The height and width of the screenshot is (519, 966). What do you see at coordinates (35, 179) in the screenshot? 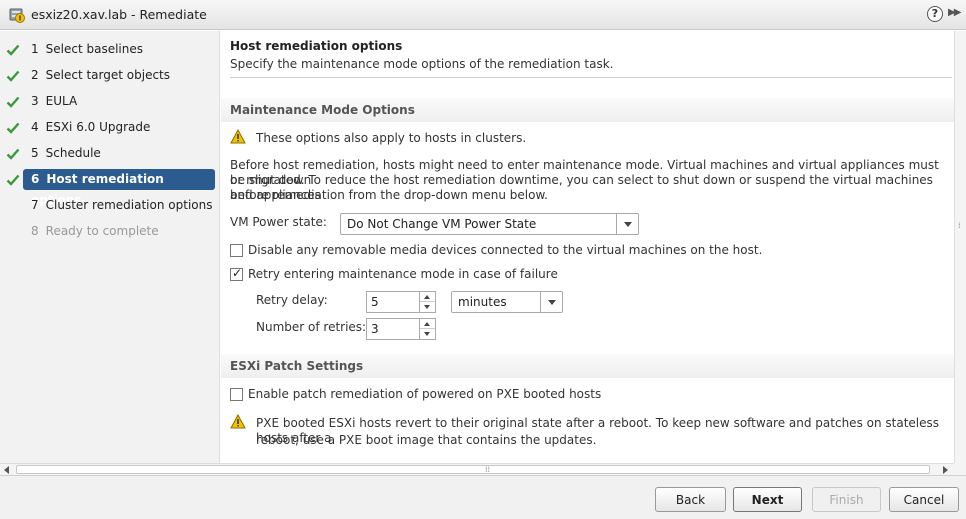
I see `step-number: 6` at bounding box center [35, 179].